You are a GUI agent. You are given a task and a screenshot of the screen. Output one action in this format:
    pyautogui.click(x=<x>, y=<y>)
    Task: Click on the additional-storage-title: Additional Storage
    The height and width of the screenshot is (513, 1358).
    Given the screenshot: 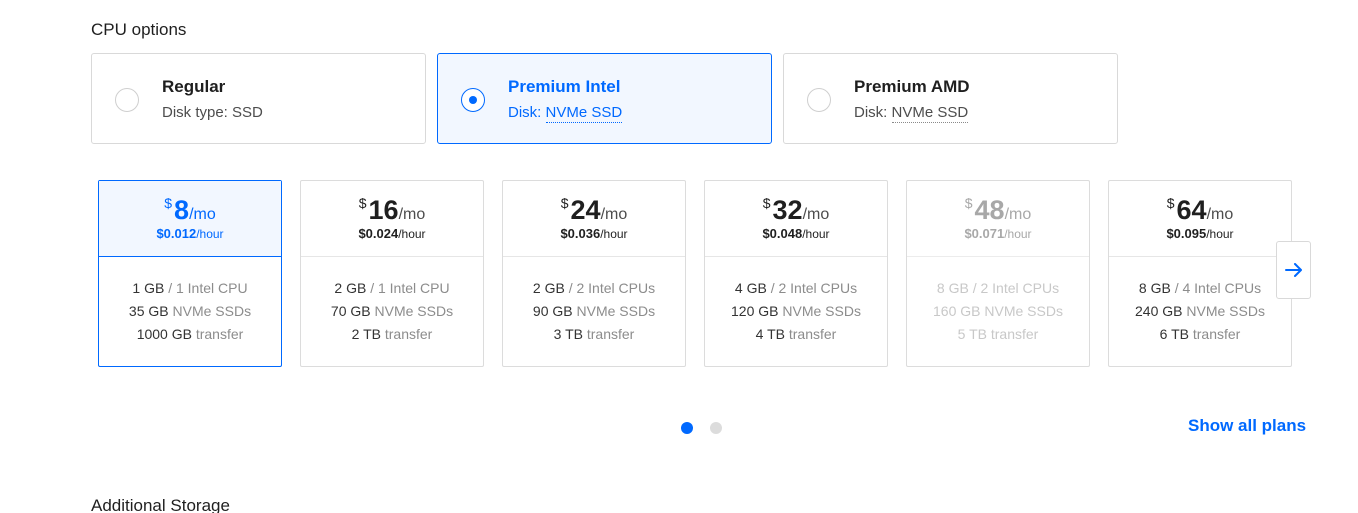 What is the action you would take?
    pyautogui.click(x=160, y=504)
    